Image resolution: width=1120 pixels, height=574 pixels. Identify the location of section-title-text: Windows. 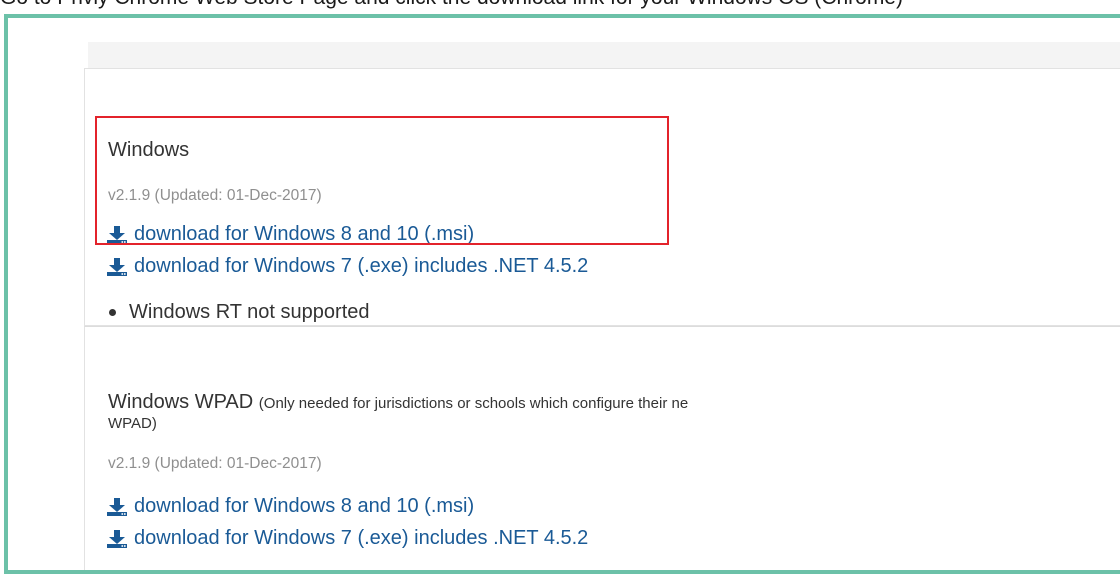
(149, 150).